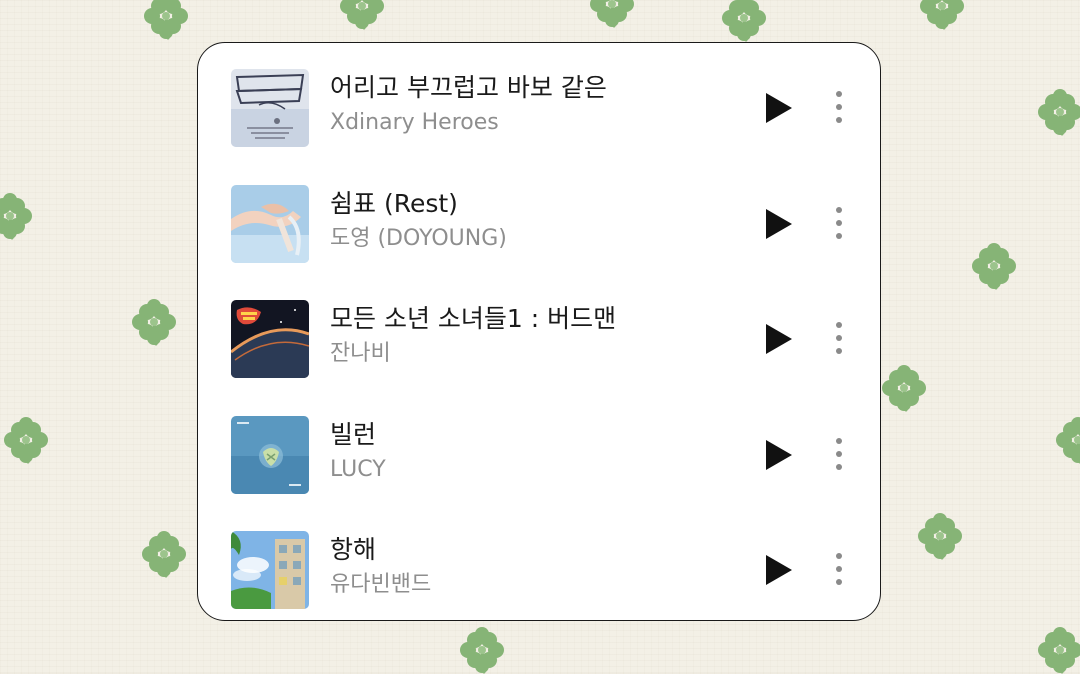  What do you see at coordinates (358, 469) in the screenshot?
I see `track-artist: LUCY` at bounding box center [358, 469].